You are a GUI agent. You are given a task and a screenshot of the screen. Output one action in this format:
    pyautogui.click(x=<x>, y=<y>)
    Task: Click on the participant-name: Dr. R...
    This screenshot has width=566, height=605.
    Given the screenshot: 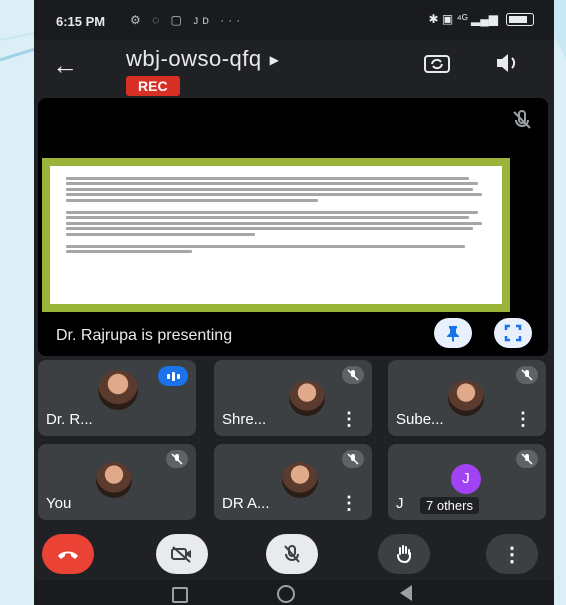 What is the action you would take?
    pyautogui.click(x=69, y=419)
    